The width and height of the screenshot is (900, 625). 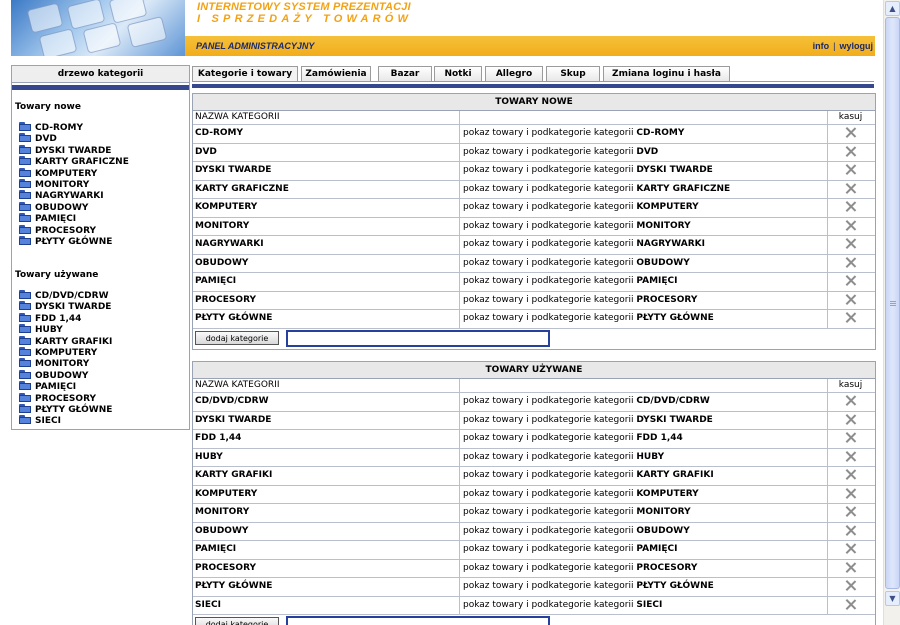 I want to click on category-name: DYSKI TWARDE, so click(x=327, y=171).